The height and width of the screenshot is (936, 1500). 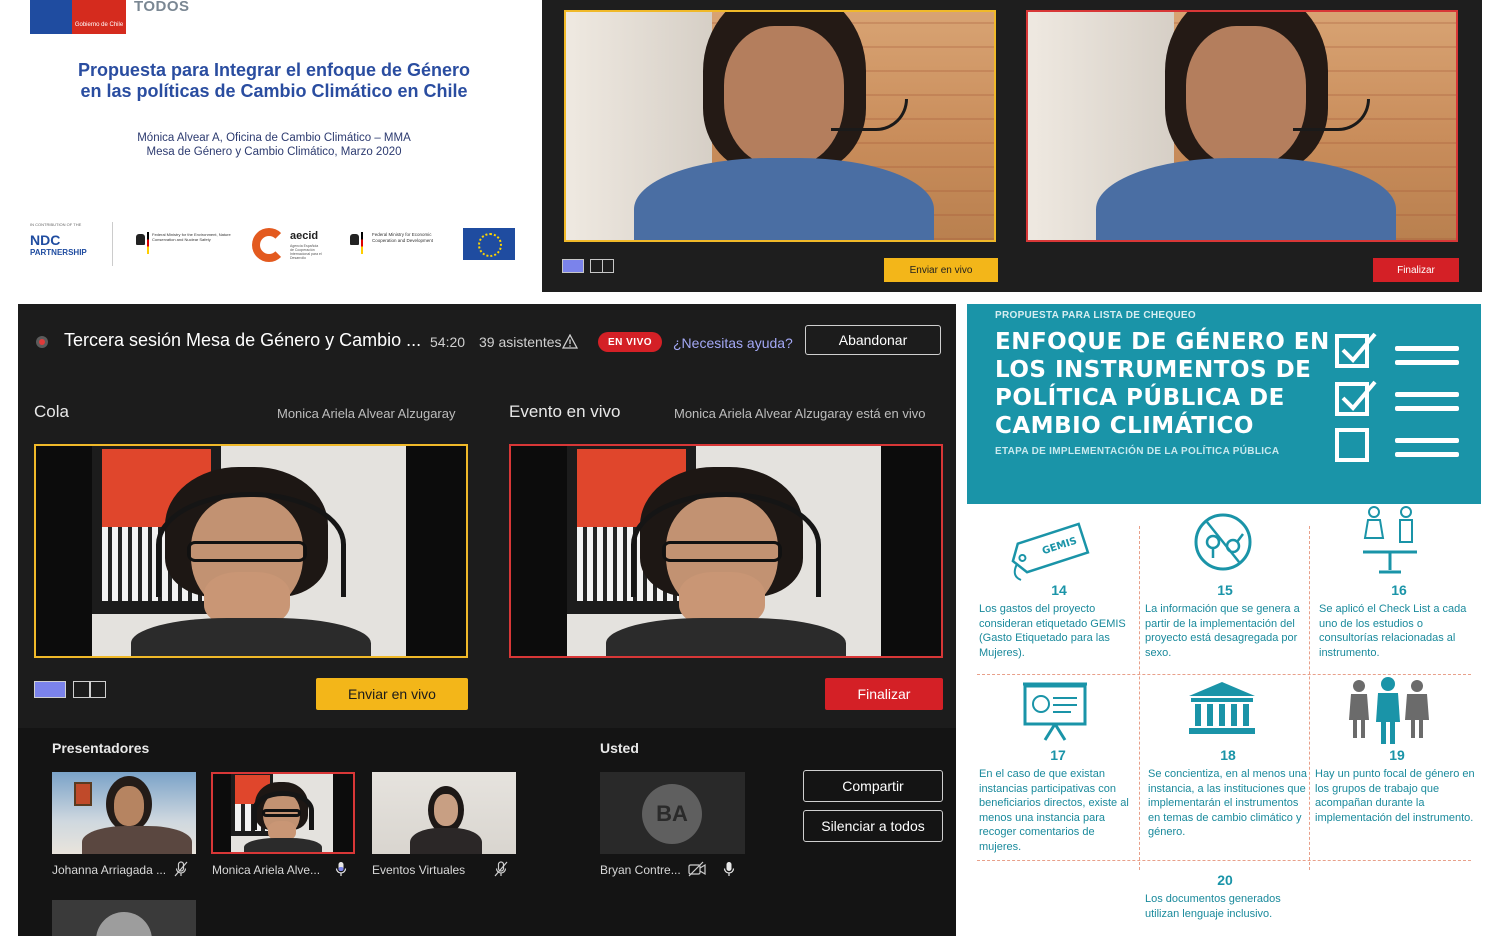 I want to click on gender-symbols-icon, so click(x=1223, y=542).